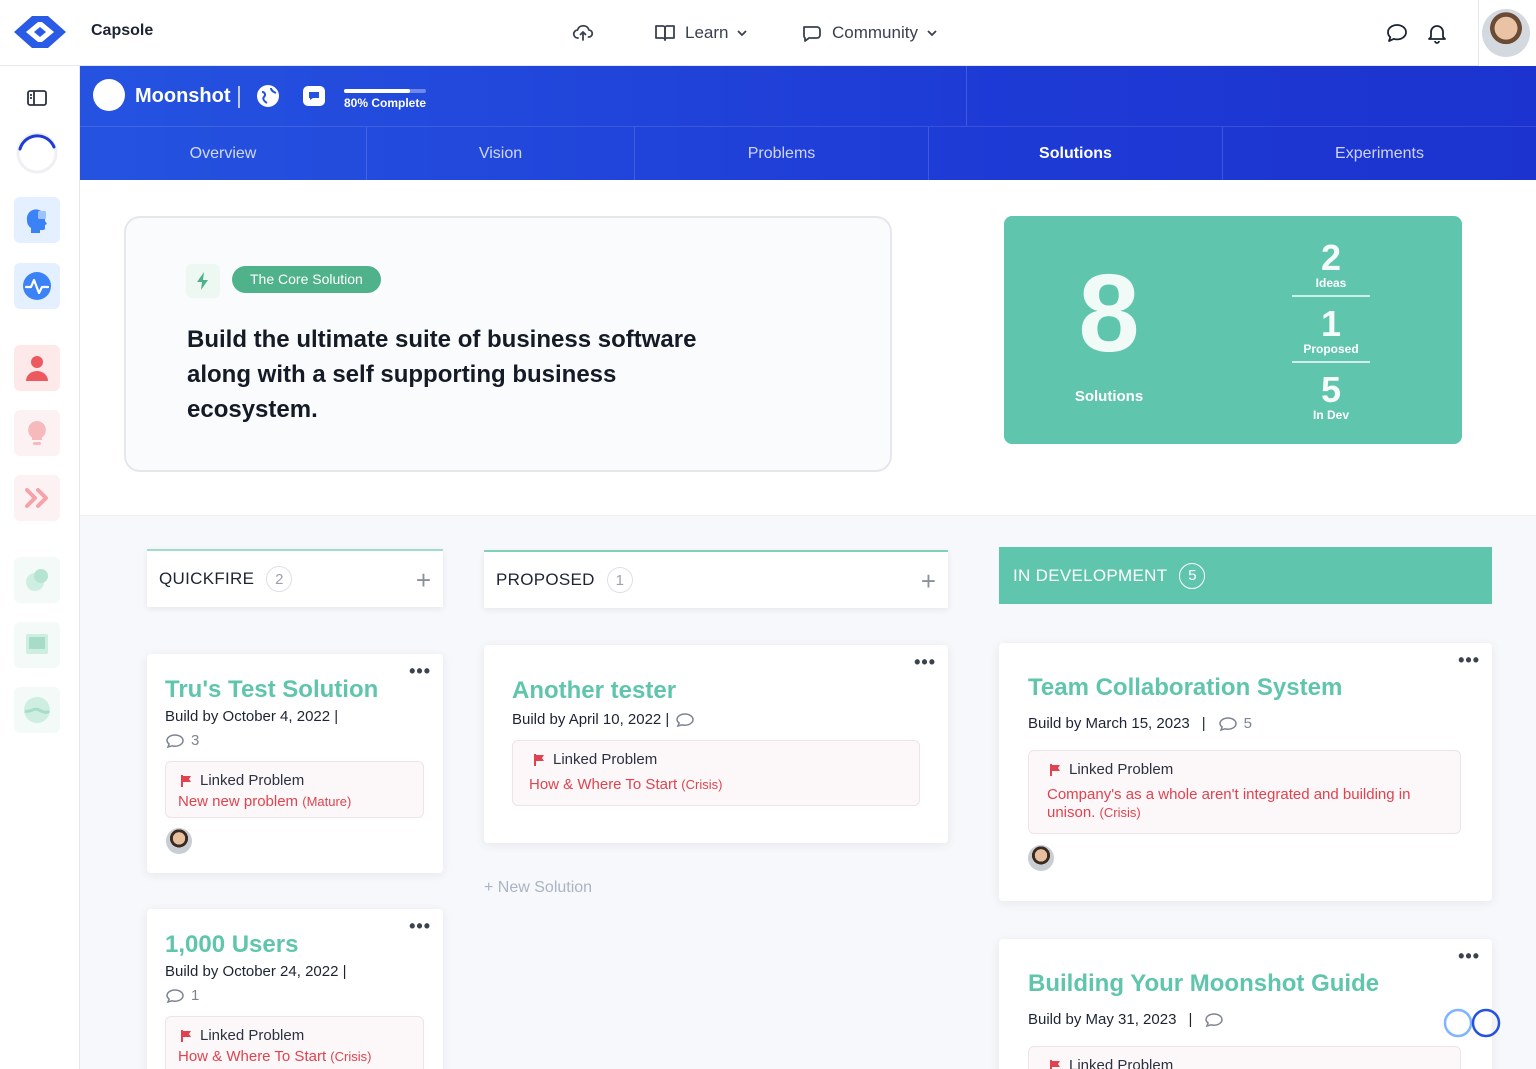  What do you see at coordinates (1331, 296) in the screenshot?
I see `stat-divider` at bounding box center [1331, 296].